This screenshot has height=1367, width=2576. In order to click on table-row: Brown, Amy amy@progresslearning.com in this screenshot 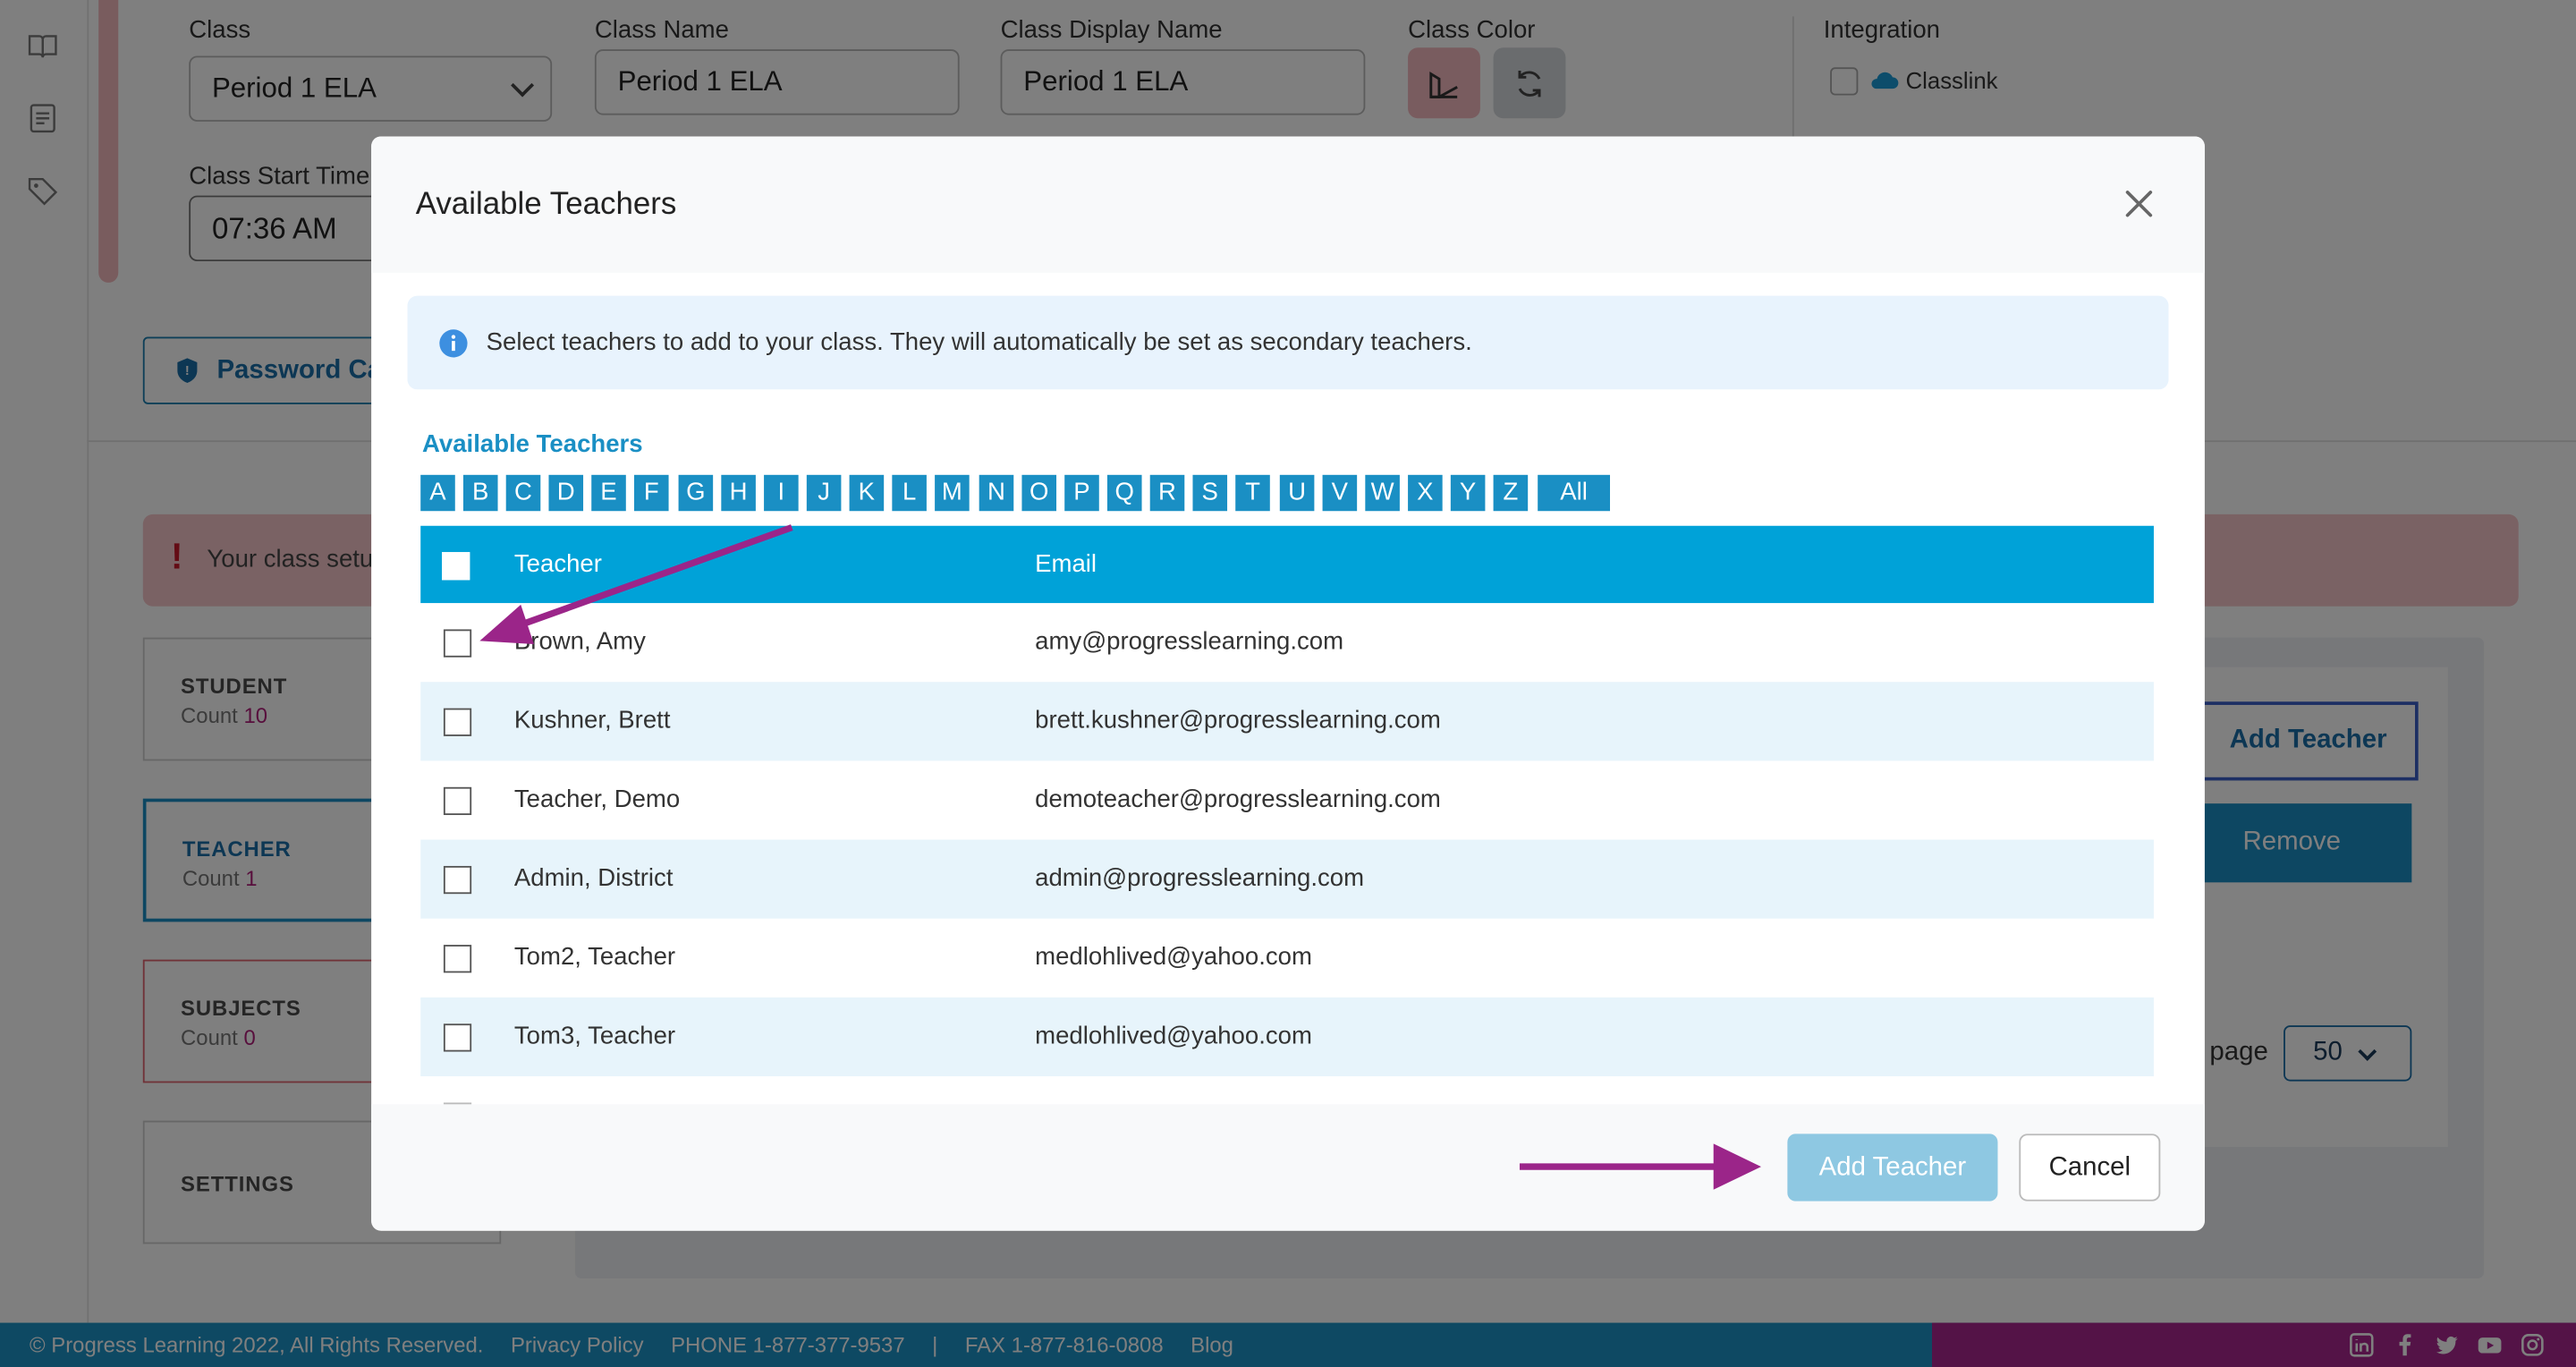, I will do `click(1287, 642)`.